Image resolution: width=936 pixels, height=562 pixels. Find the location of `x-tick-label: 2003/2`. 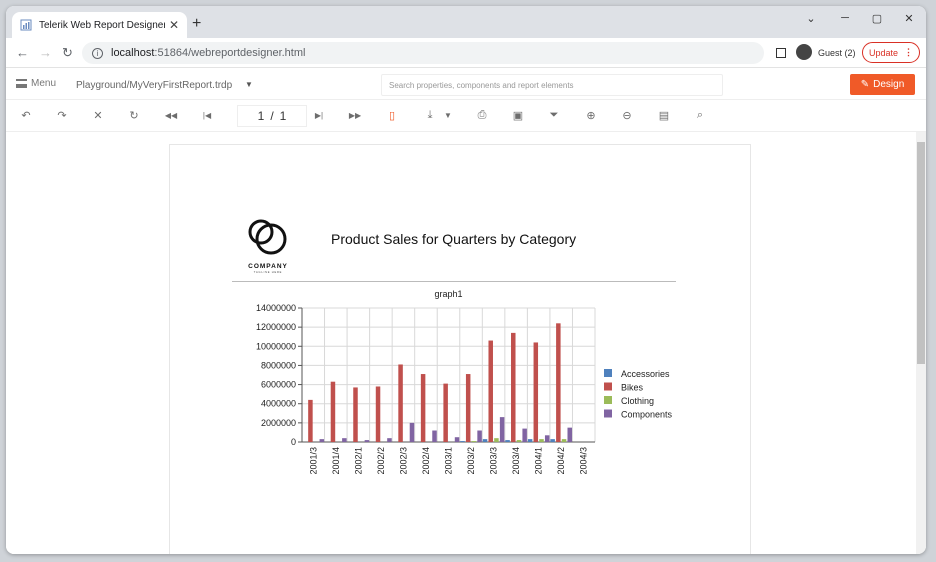

x-tick-label: 2003/2 is located at coordinates (471, 461).